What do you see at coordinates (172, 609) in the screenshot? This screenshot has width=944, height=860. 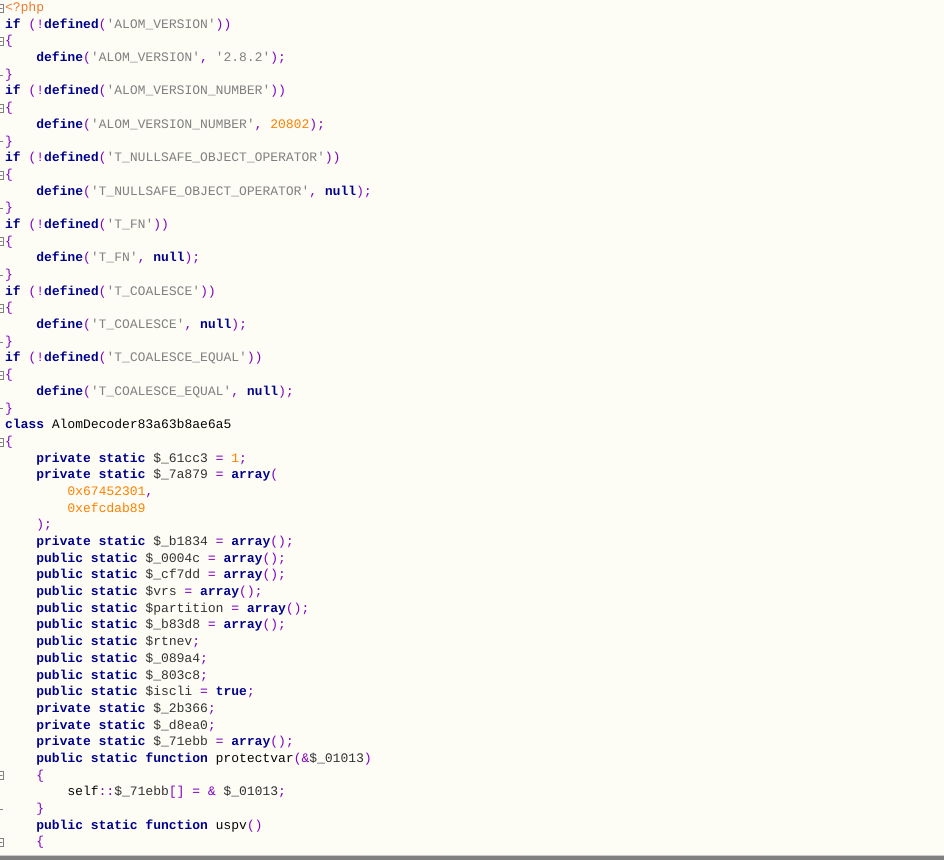 I see `code-line: public static $partition = array();` at bounding box center [172, 609].